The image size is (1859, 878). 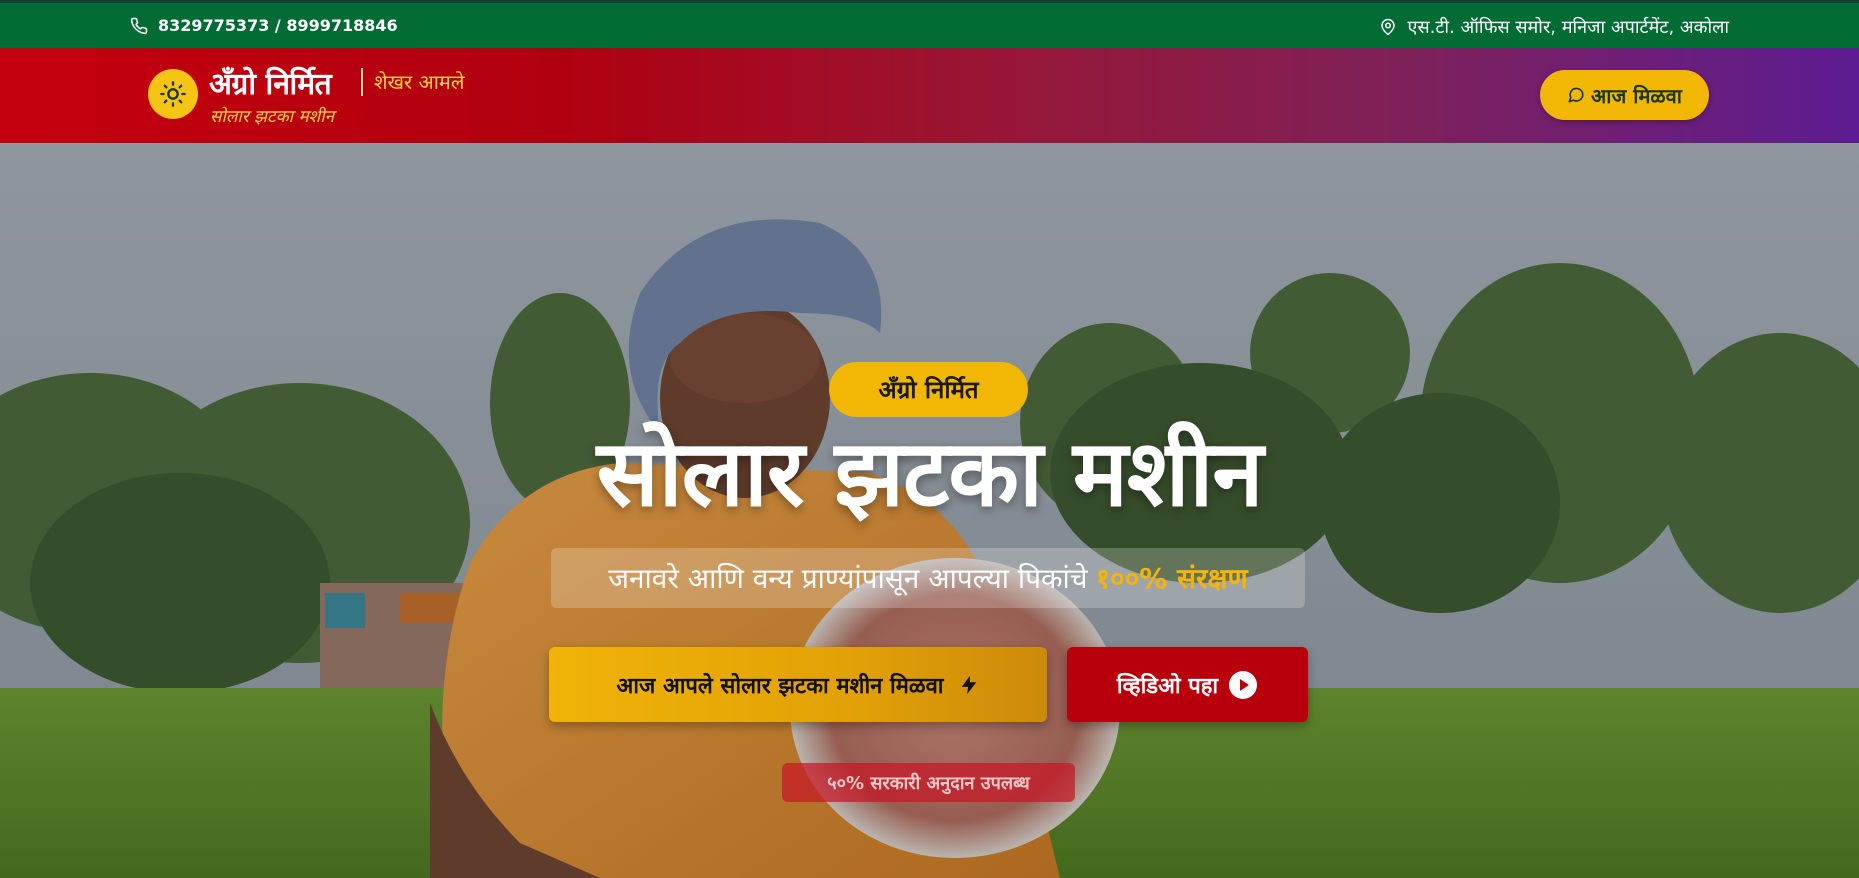 I want to click on hero-badge: अँग्रो निर्मित, so click(x=928, y=389).